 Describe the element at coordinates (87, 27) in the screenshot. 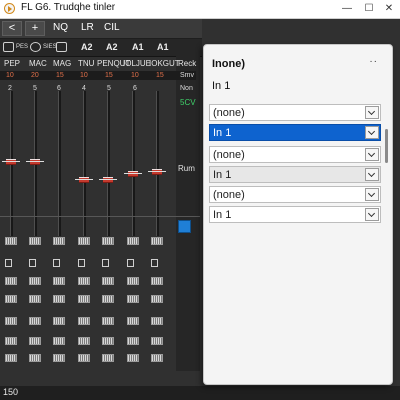

I see `lr-button: LR` at that location.